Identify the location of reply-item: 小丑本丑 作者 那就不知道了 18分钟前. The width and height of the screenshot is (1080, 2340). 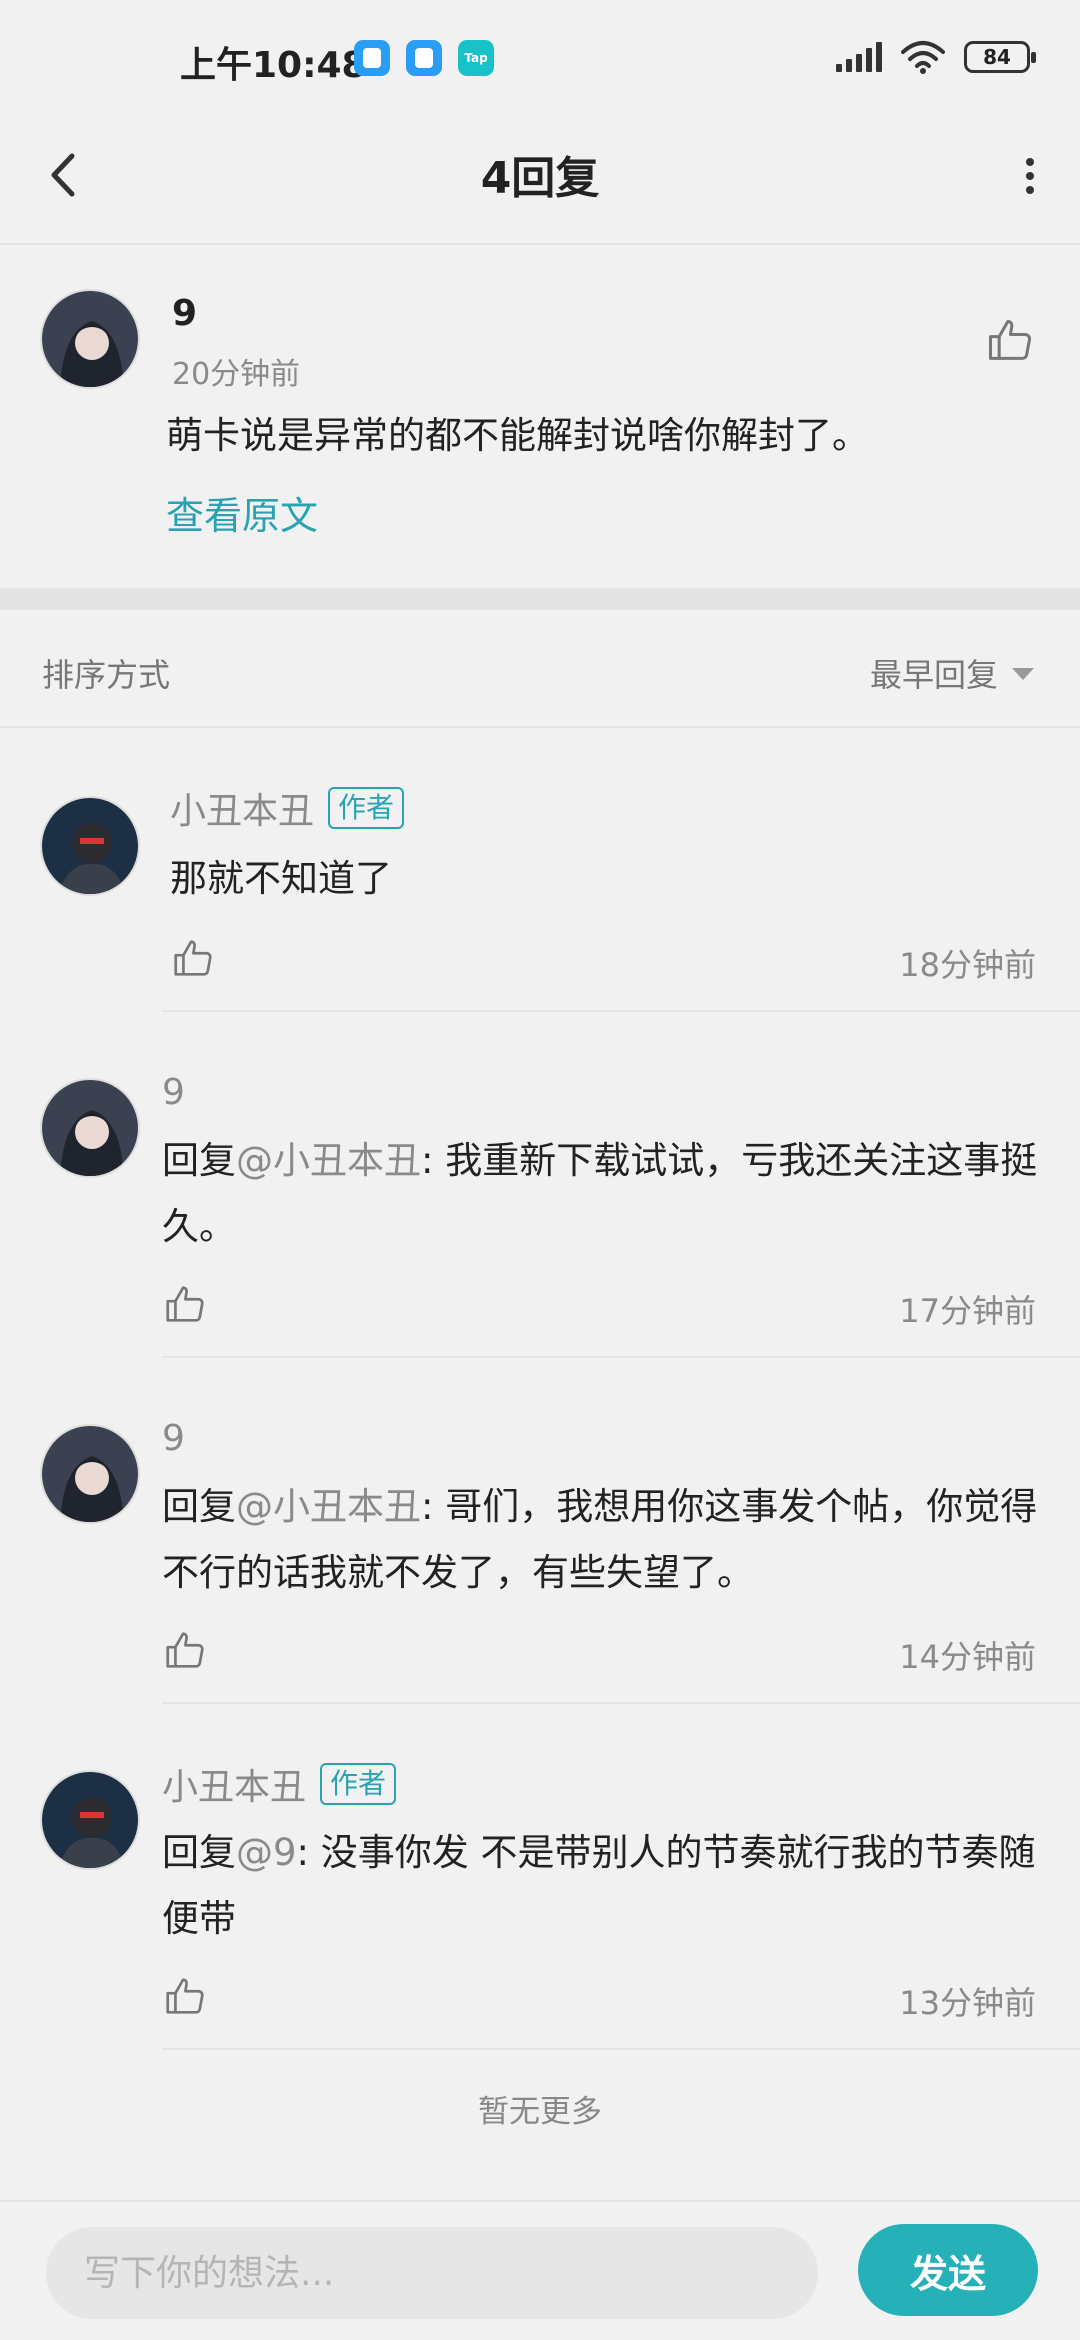
(540, 871).